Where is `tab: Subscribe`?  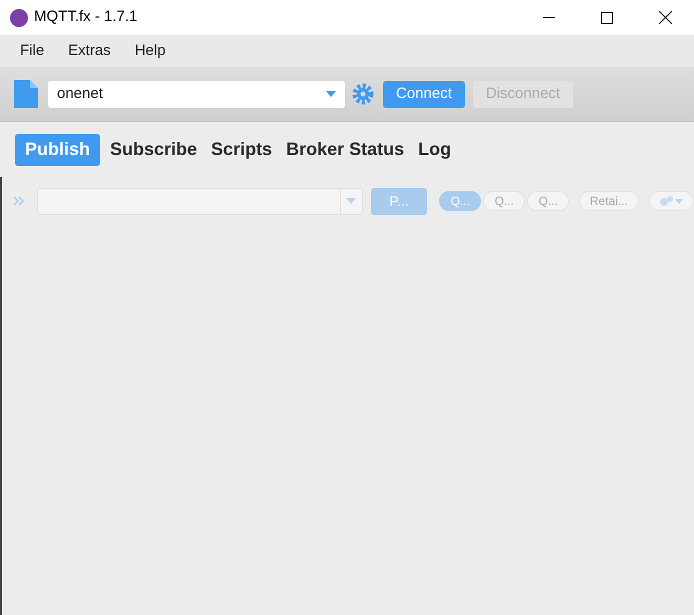
tab: Subscribe is located at coordinates (154, 150).